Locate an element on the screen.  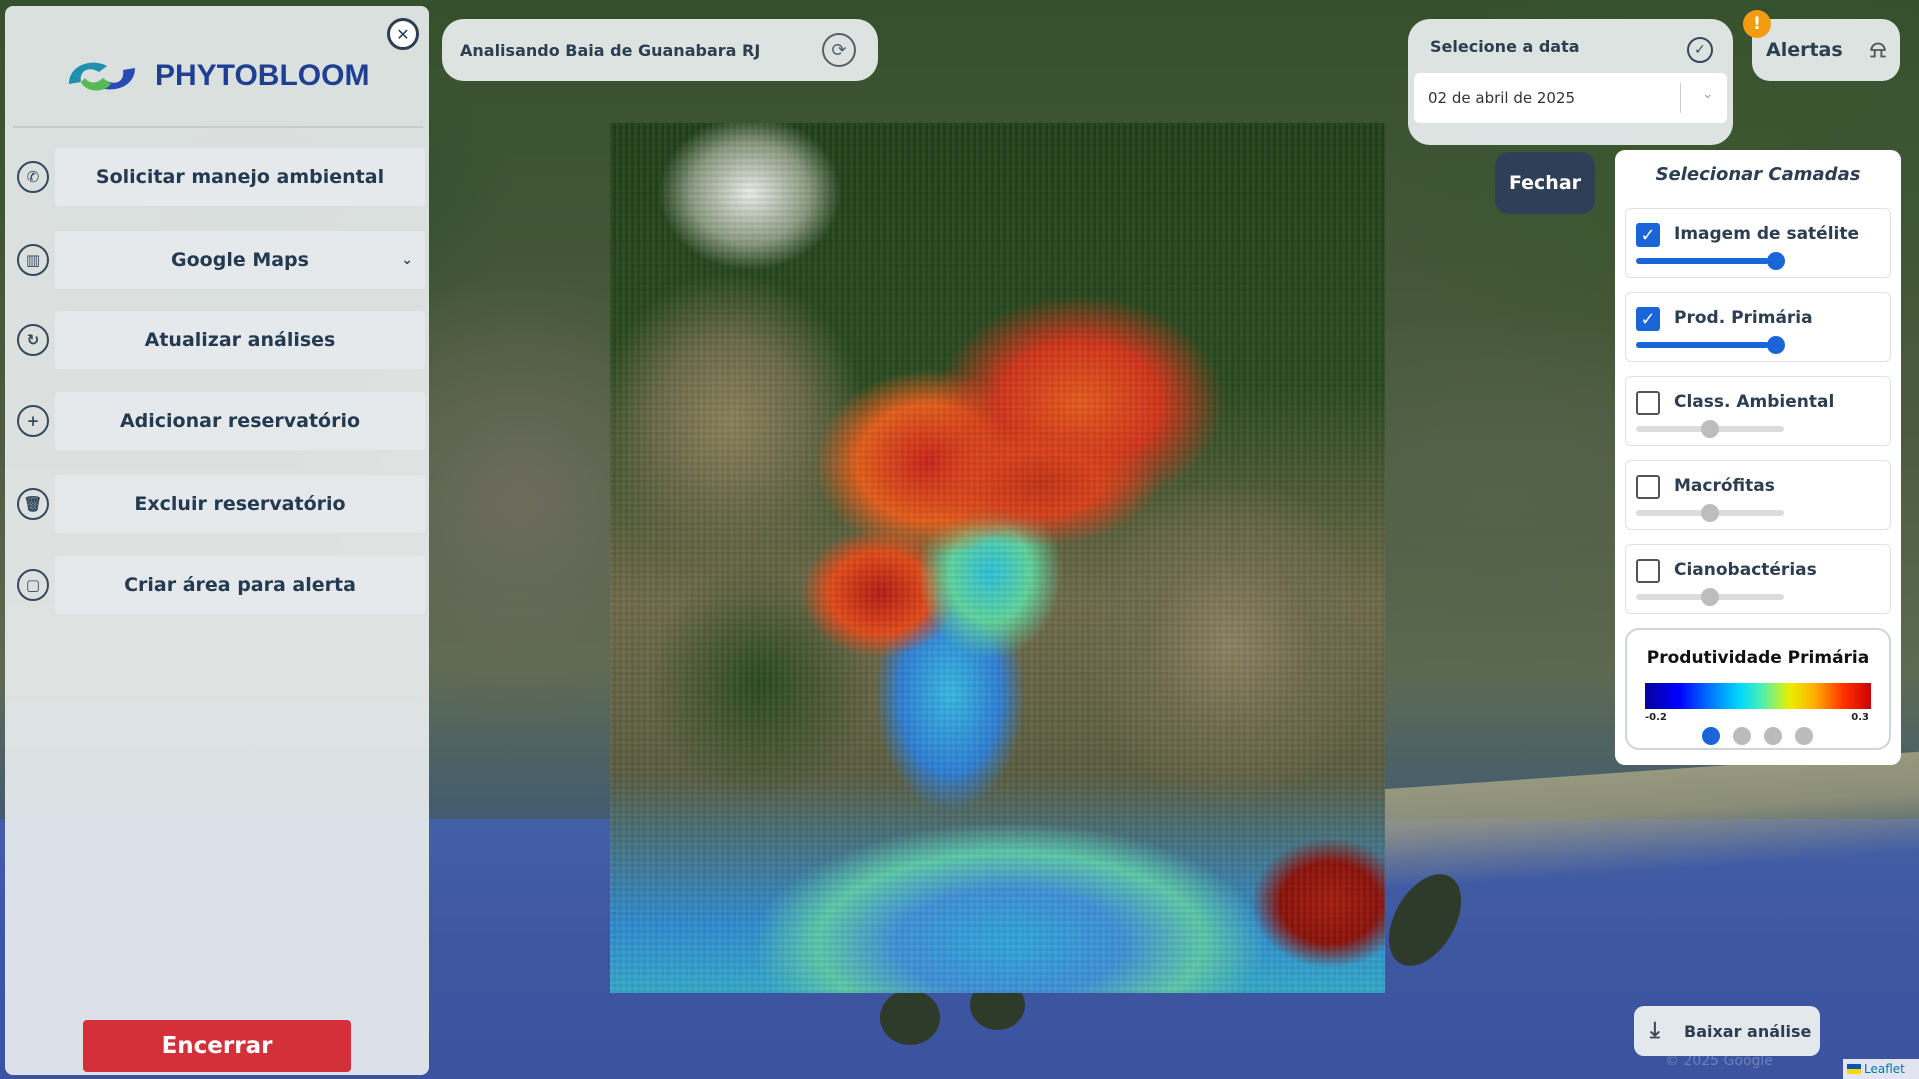
alerts-button: Alertas ⍾ is located at coordinates (1826, 50).